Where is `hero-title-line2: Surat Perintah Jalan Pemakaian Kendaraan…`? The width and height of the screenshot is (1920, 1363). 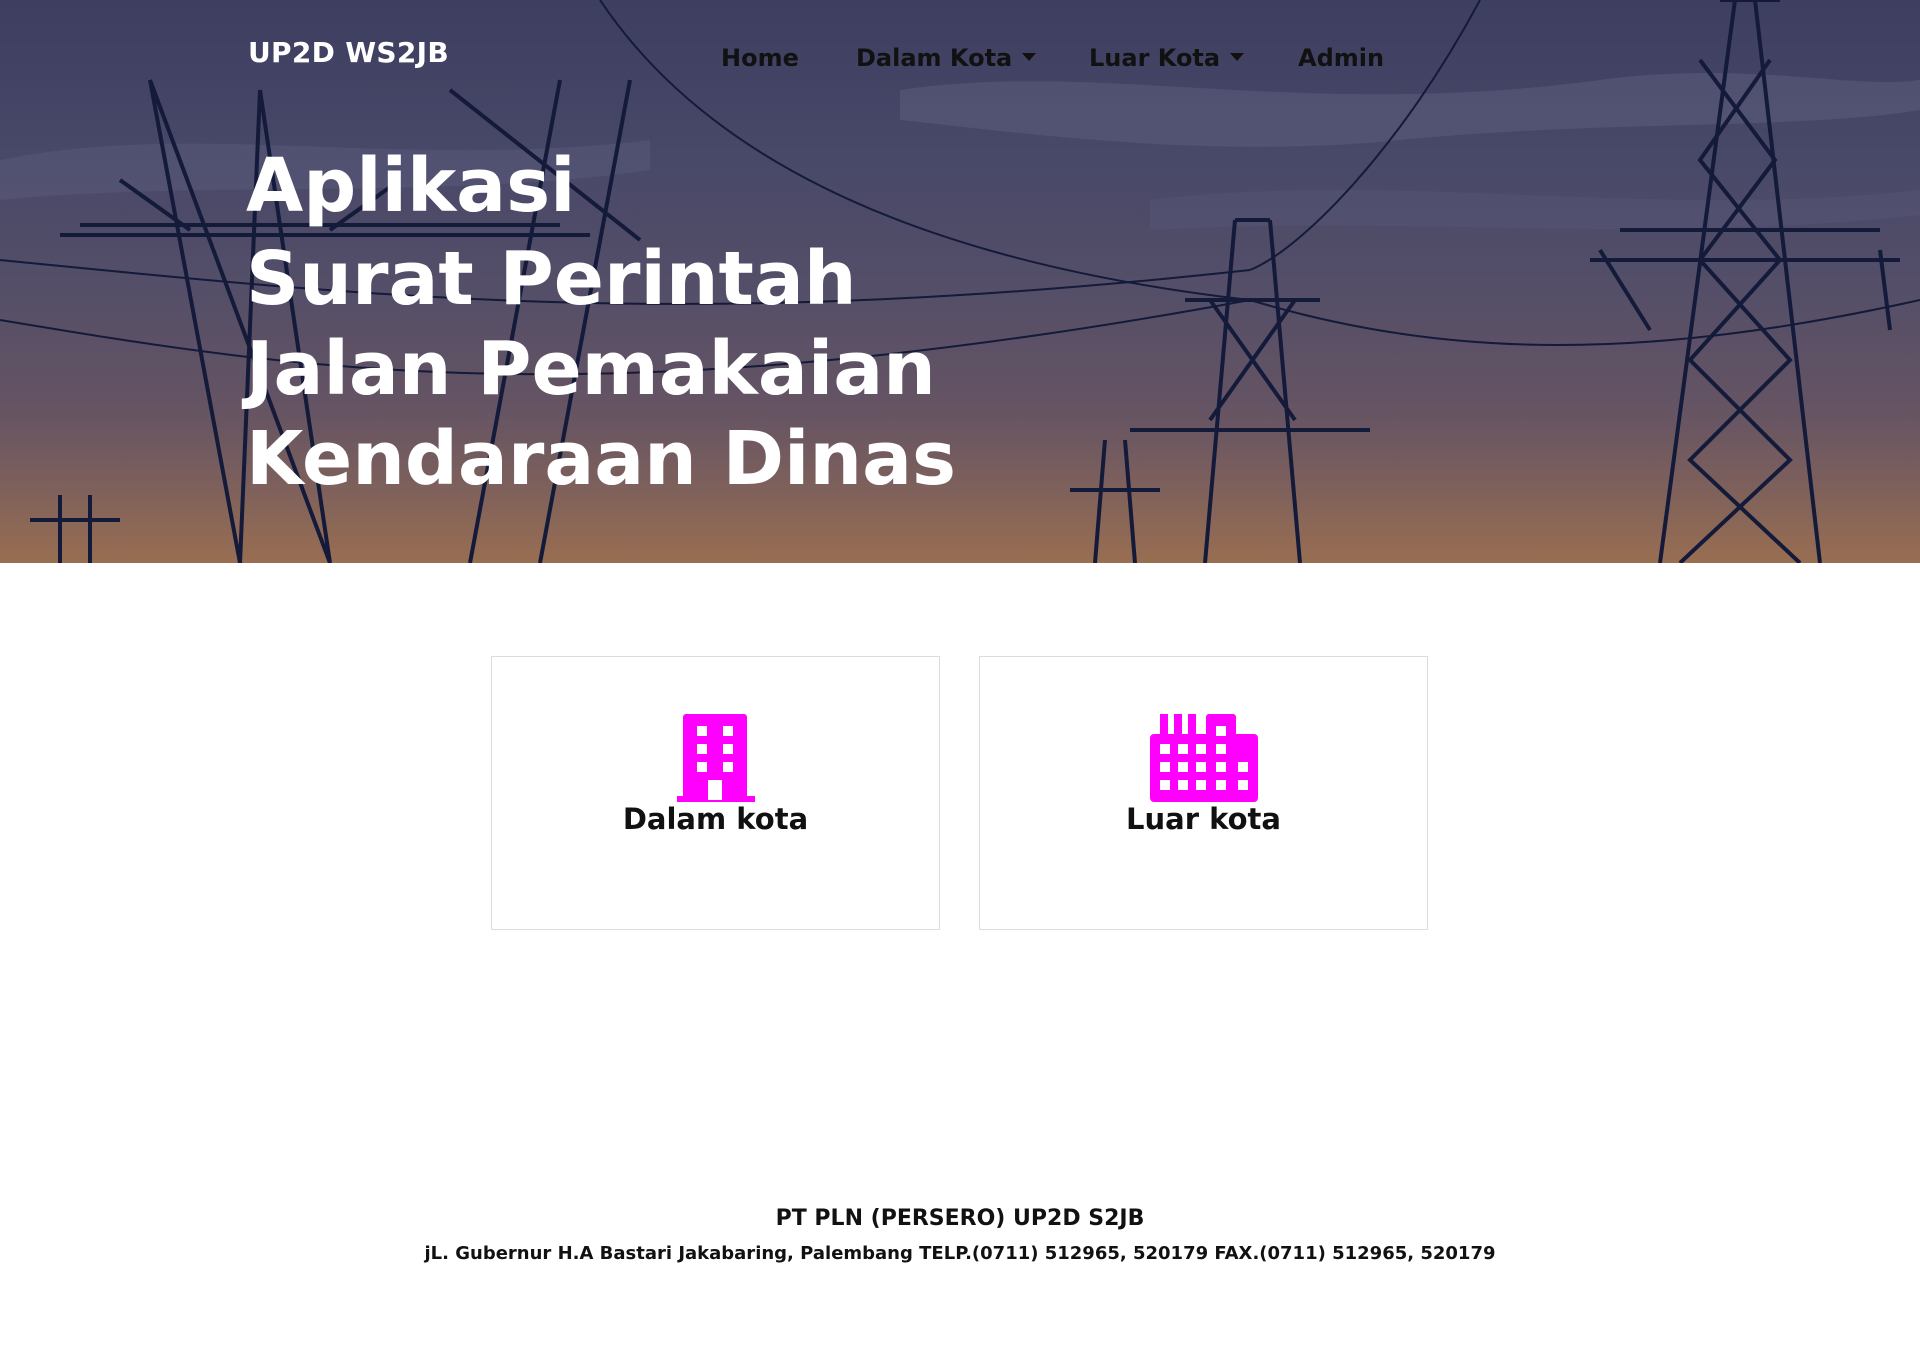 hero-title-line2: Surat Perintah Jalan Pemakaian Kendaraan… is located at coordinates (601, 369).